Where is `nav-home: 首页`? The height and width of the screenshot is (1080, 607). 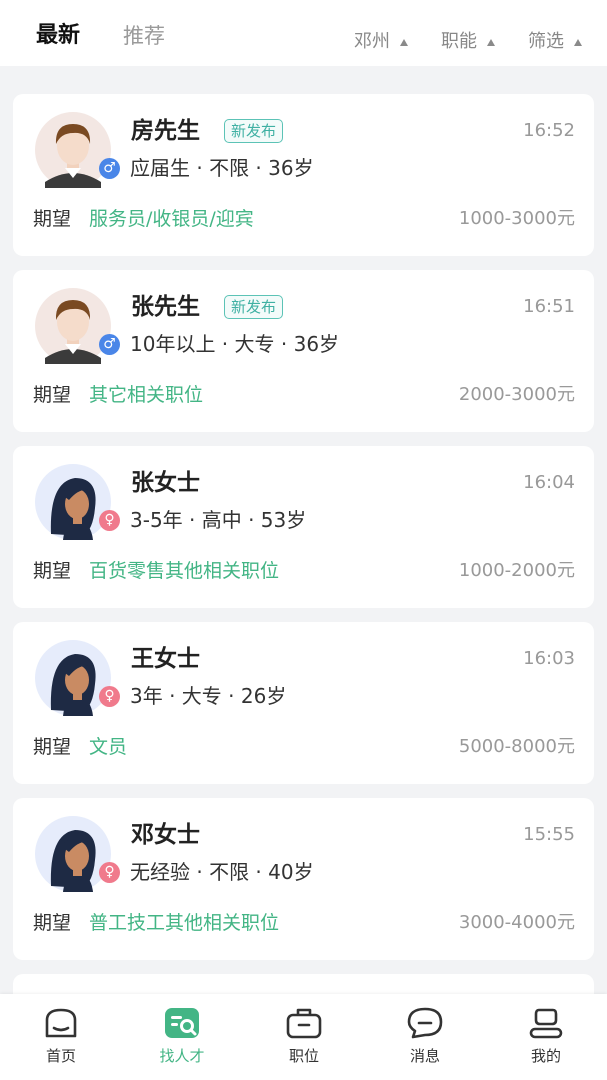 nav-home: 首页 is located at coordinates (61, 1041).